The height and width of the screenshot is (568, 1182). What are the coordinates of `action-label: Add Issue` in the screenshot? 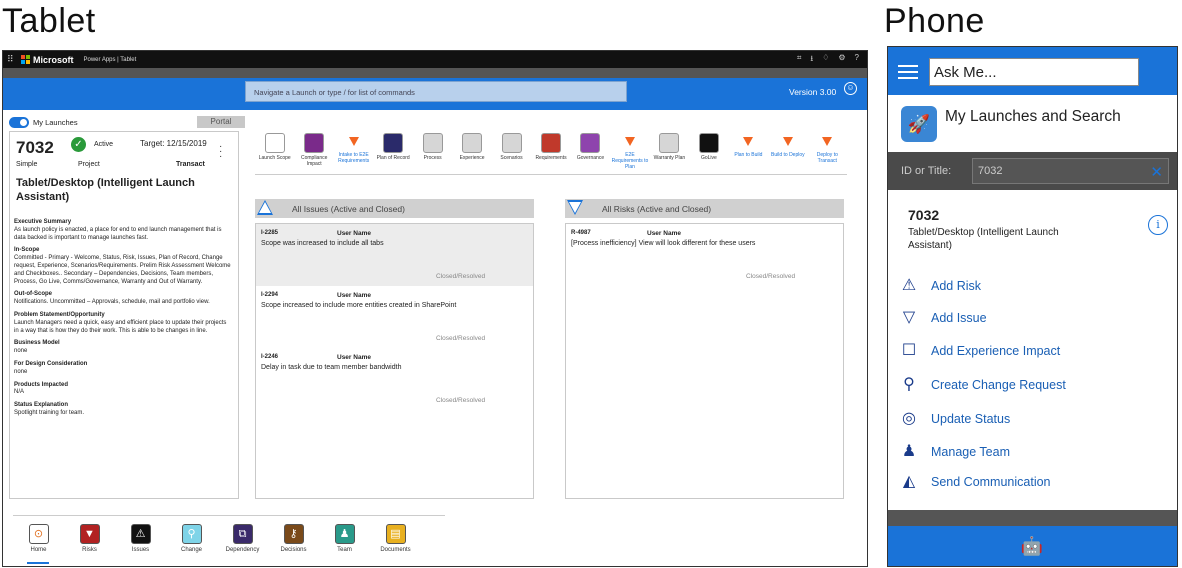 It's located at (959, 318).